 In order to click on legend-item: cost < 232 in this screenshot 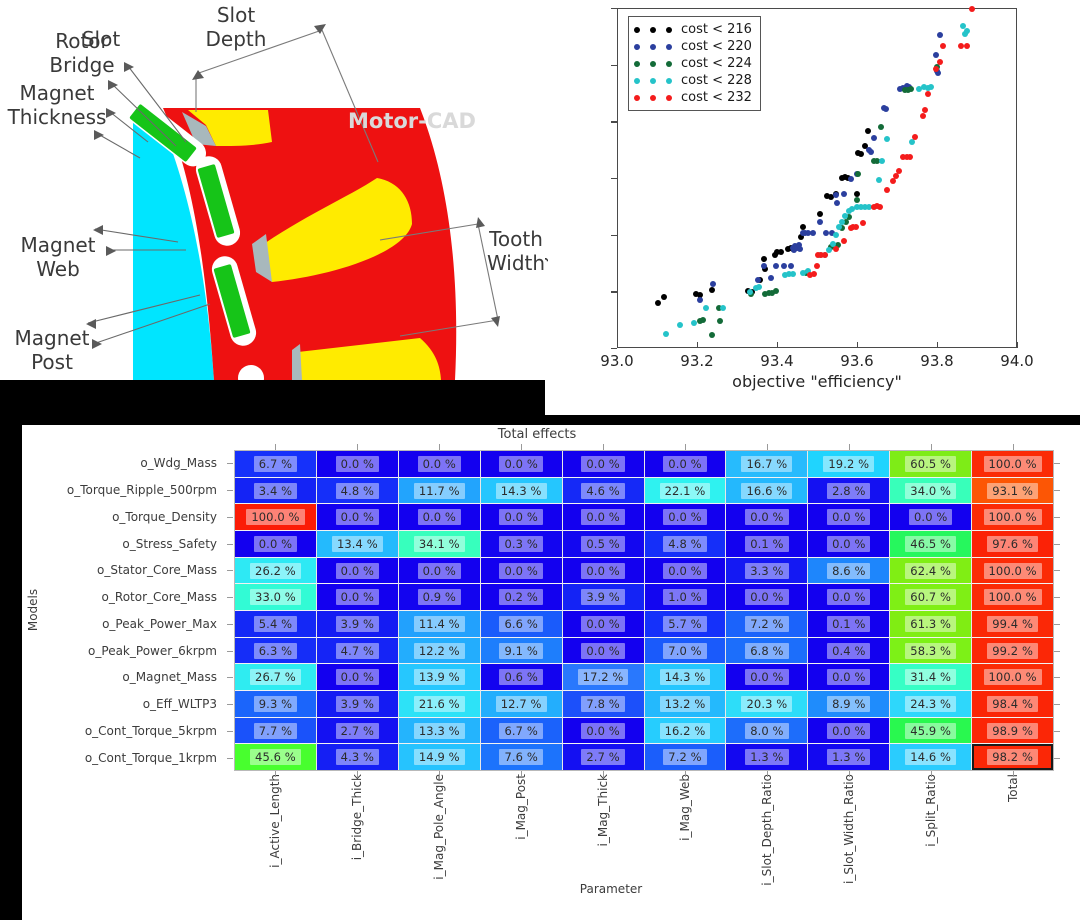, I will do `click(693, 97)`.